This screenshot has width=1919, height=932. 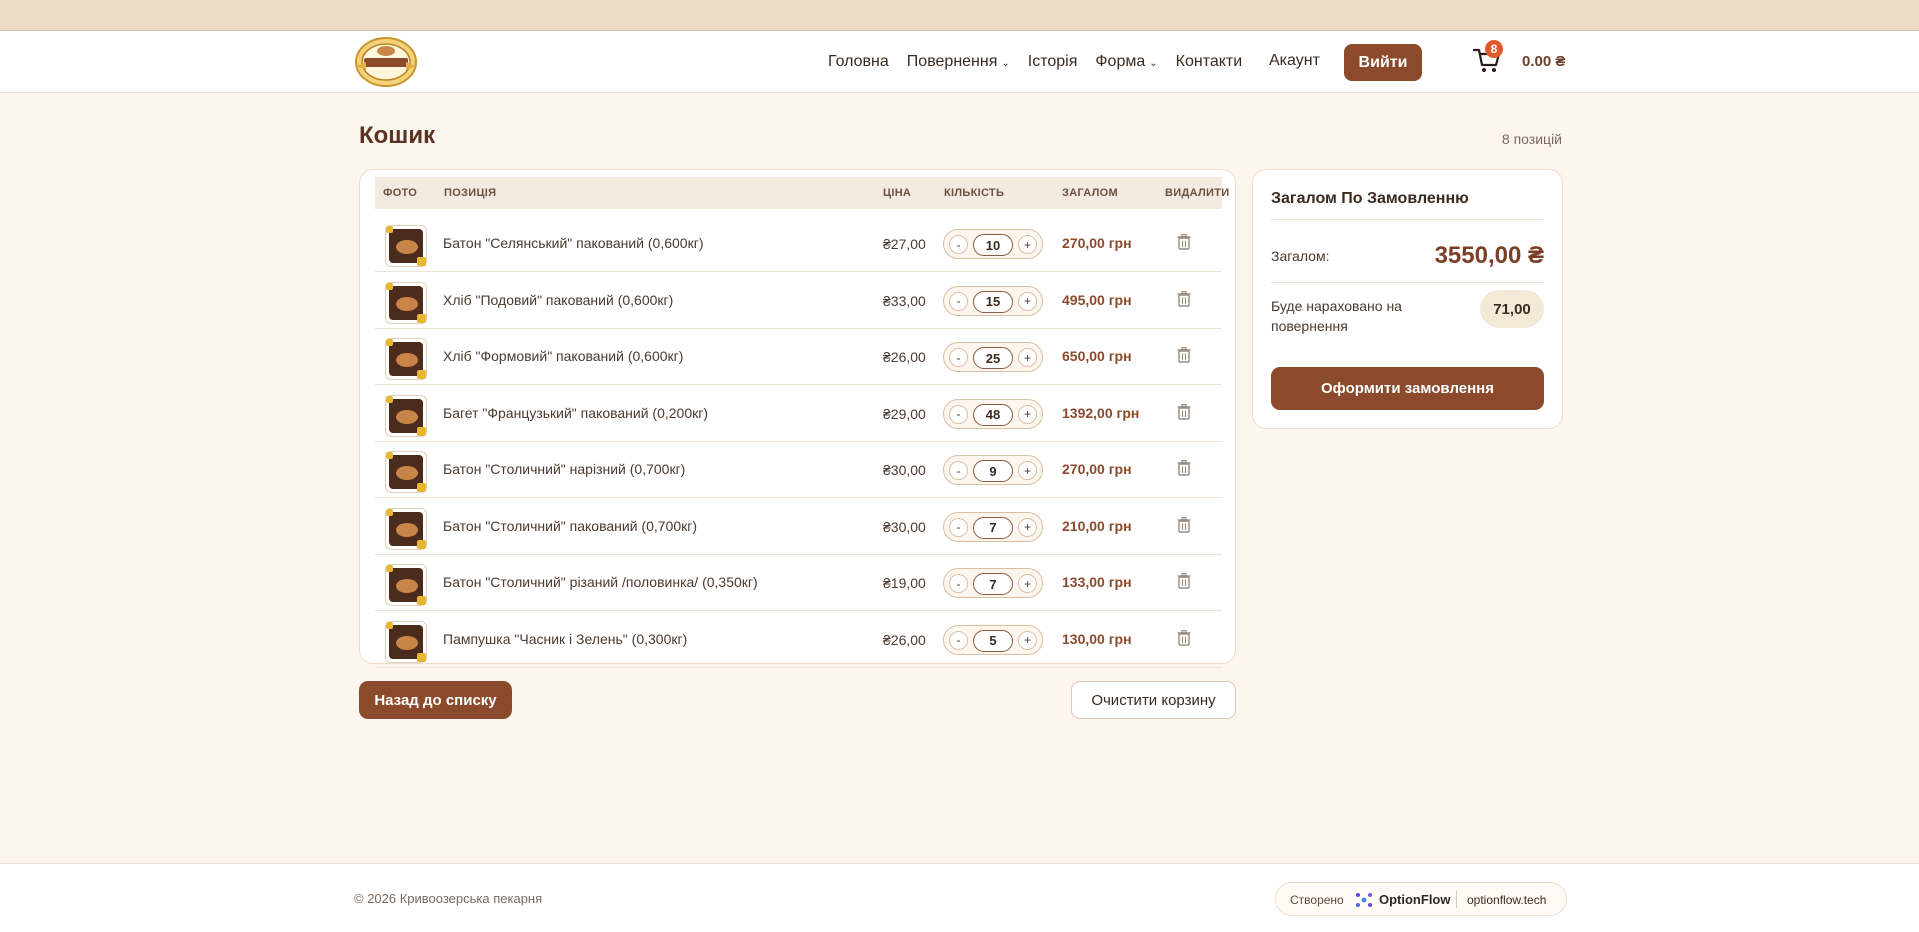 What do you see at coordinates (570, 525) in the screenshot?
I see `product-name: Батон "Столичний" пакований (0,700кг)` at bounding box center [570, 525].